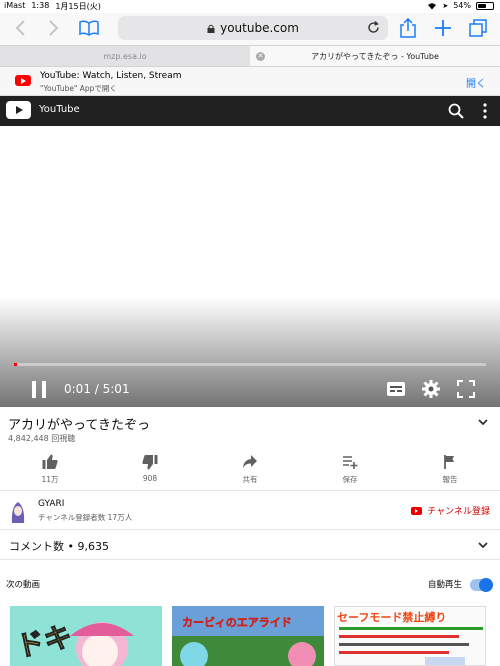 The height and width of the screenshot is (666, 500). Describe the element at coordinates (89, 28) in the screenshot. I see `bookmarks-icon` at that location.